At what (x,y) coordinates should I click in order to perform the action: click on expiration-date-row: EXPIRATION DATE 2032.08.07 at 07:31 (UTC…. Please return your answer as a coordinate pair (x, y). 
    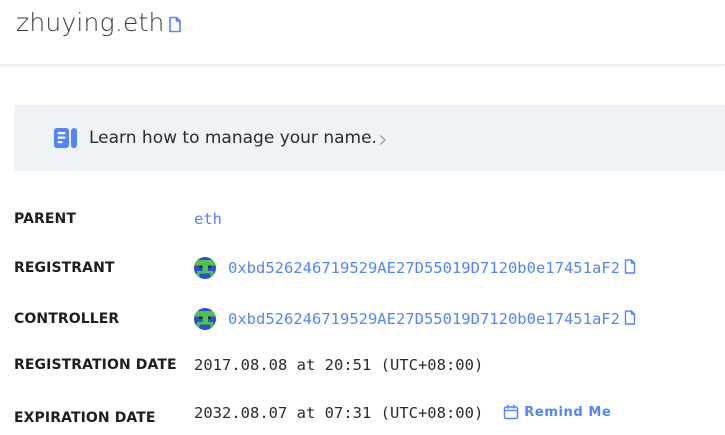
    Looking at the image, I should click on (364, 413).